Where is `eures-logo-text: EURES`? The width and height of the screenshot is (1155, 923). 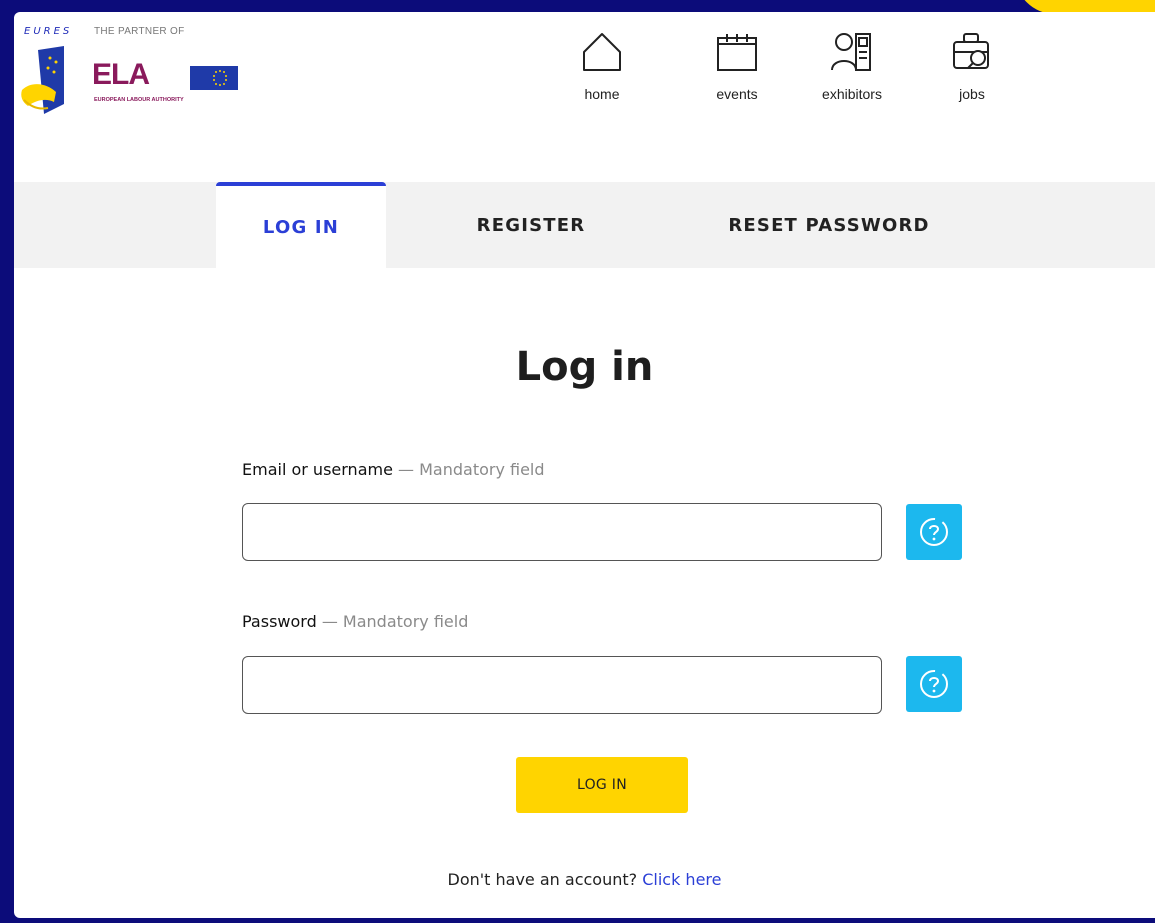
eures-logo-text: EURES is located at coordinates (48, 31).